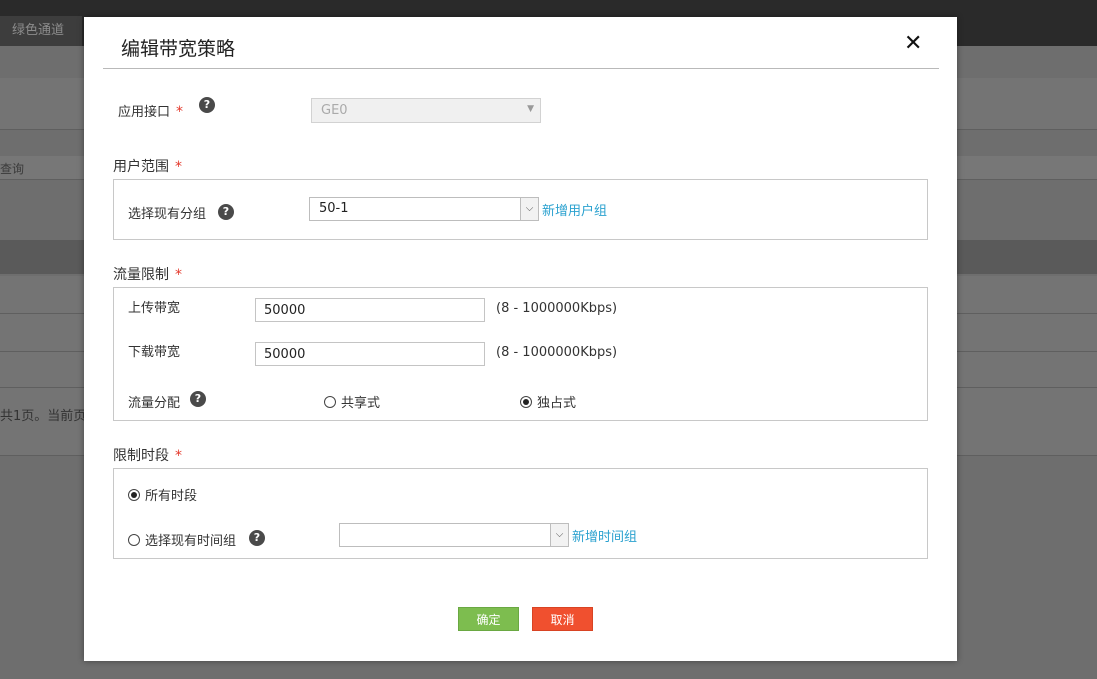 This screenshot has width=1097, height=679. I want to click on user-group-select: 50-1 ⌵, so click(424, 209).